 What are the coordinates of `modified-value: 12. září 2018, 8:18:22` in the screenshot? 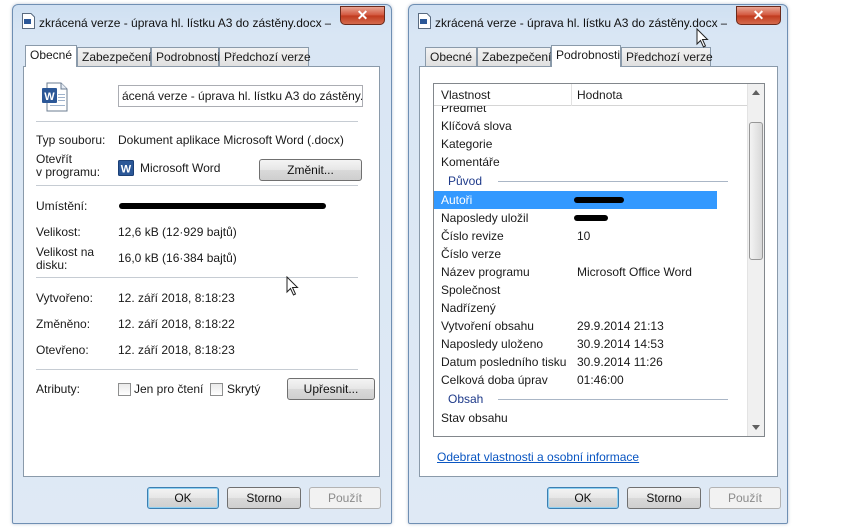 It's located at (176, 324).